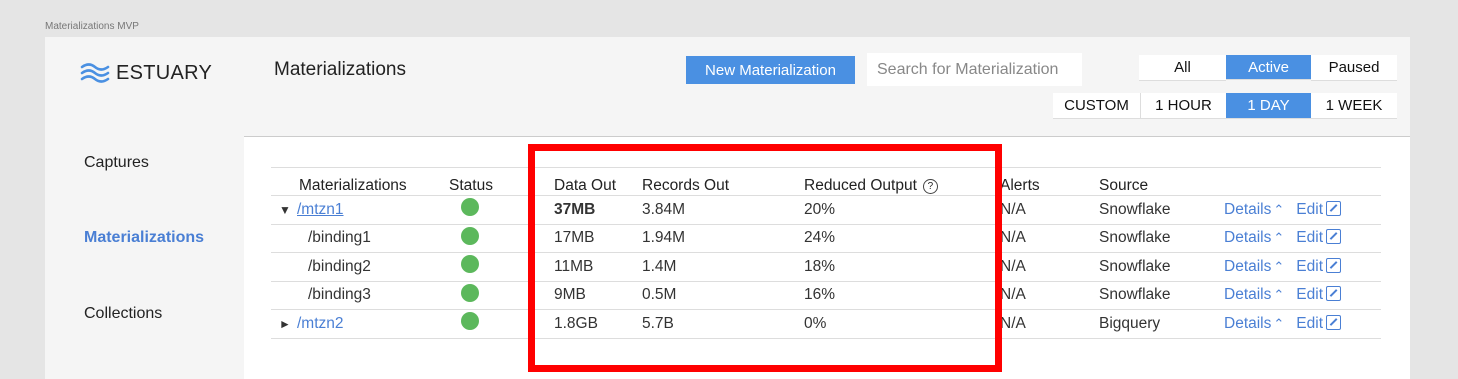  I want to click on cell-name: /binding3, so click(360, 295).